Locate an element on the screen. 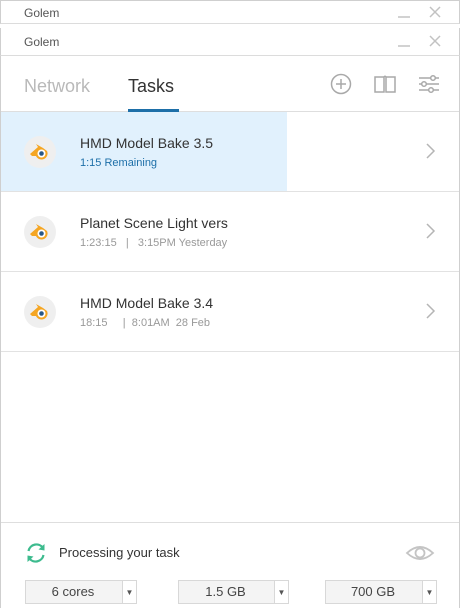  tab-tasks: Tasks is located at coordinates (151, 86).